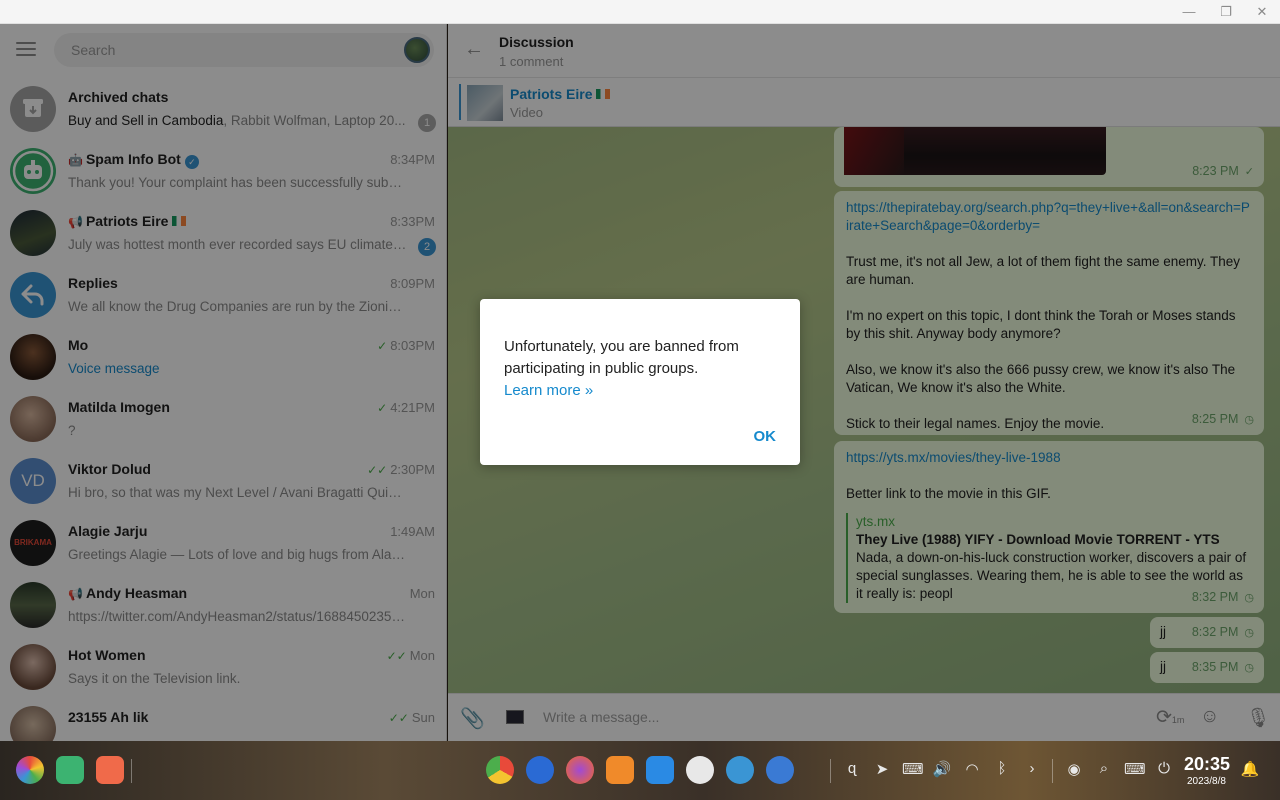  I want to click on launcher-icon, so click(30, 770).